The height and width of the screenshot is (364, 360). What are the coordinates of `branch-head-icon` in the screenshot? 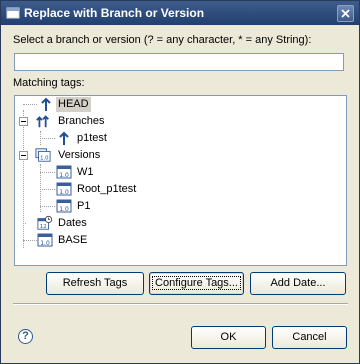 It's located at (46, 104).